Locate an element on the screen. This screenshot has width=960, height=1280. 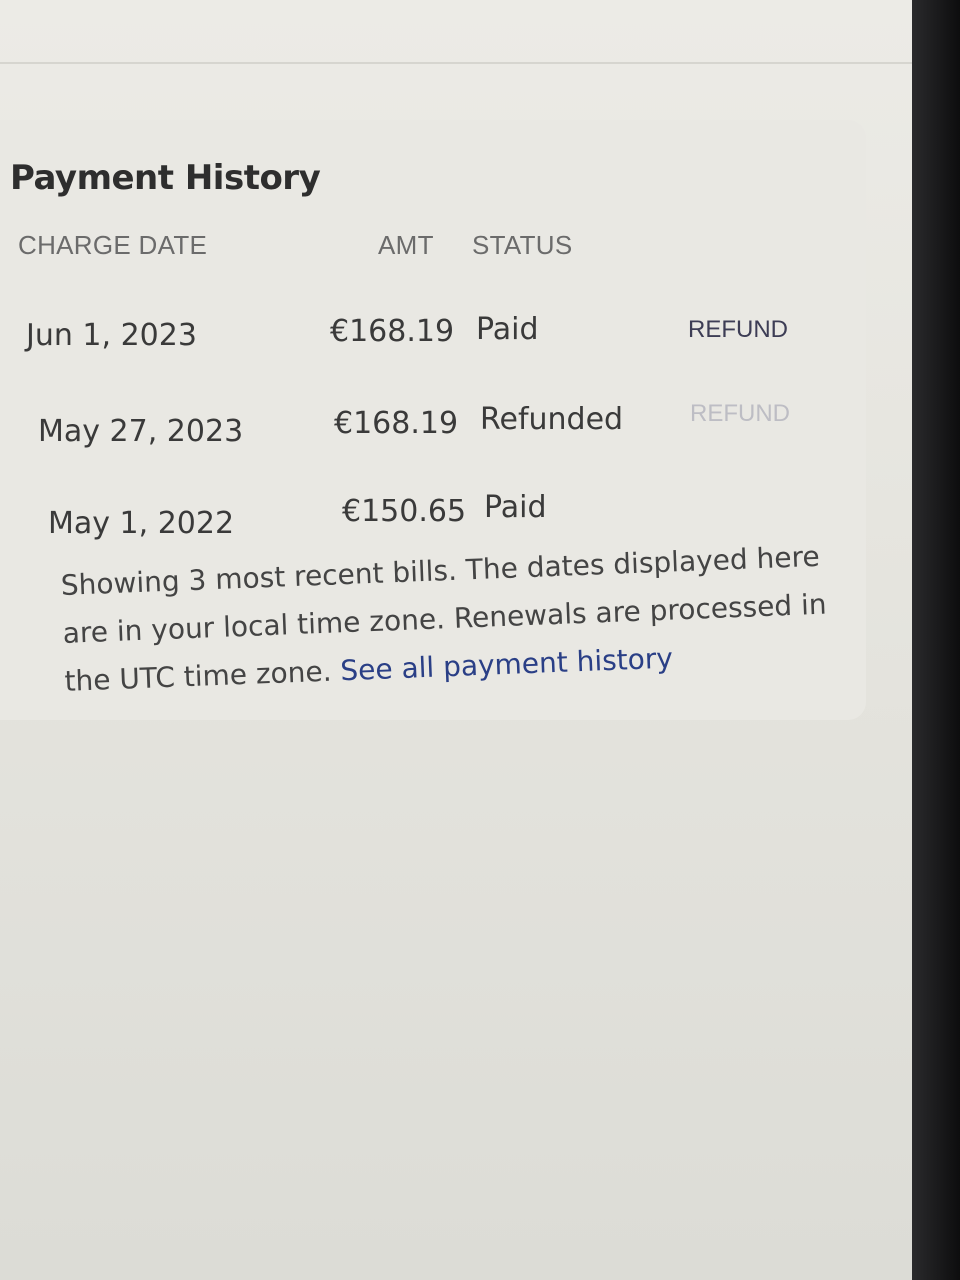
row-3-amount: €150.65 is located at coordinates (404, 511).